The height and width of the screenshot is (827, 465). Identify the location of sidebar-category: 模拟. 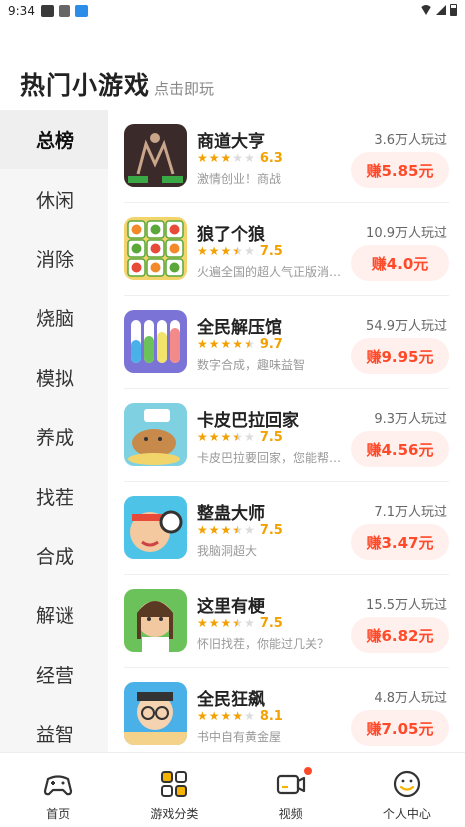
(54, 377).